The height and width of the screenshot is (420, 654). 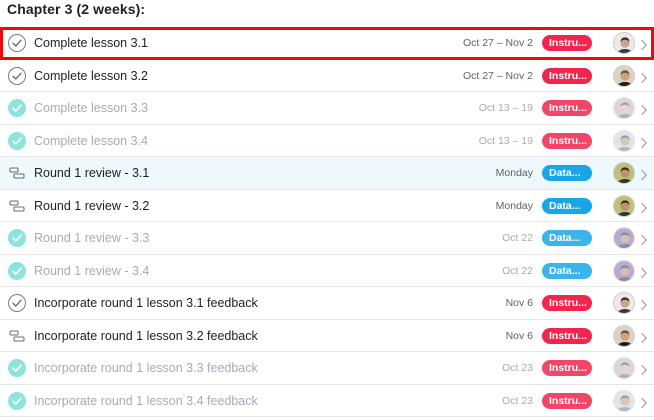 I want to click on task-name: Incorporate round 1 lesson 3.3 feedback, so click(x=146, y=368).